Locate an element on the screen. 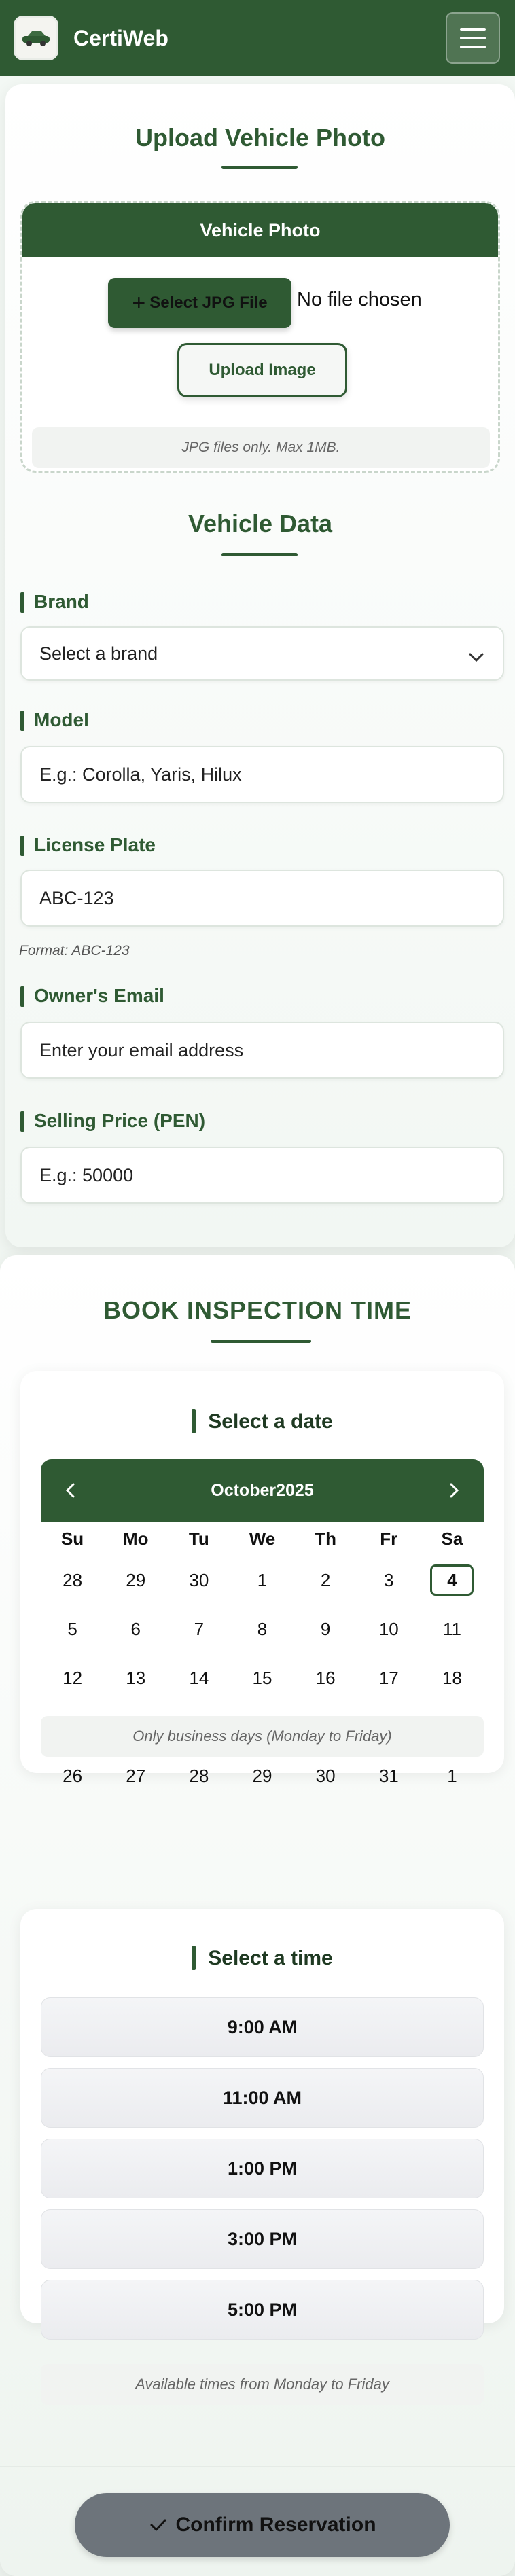 The height and width of the screenshot is (2576, 515). calendar-day-number: 16 is located at coordinates (325, 1677).